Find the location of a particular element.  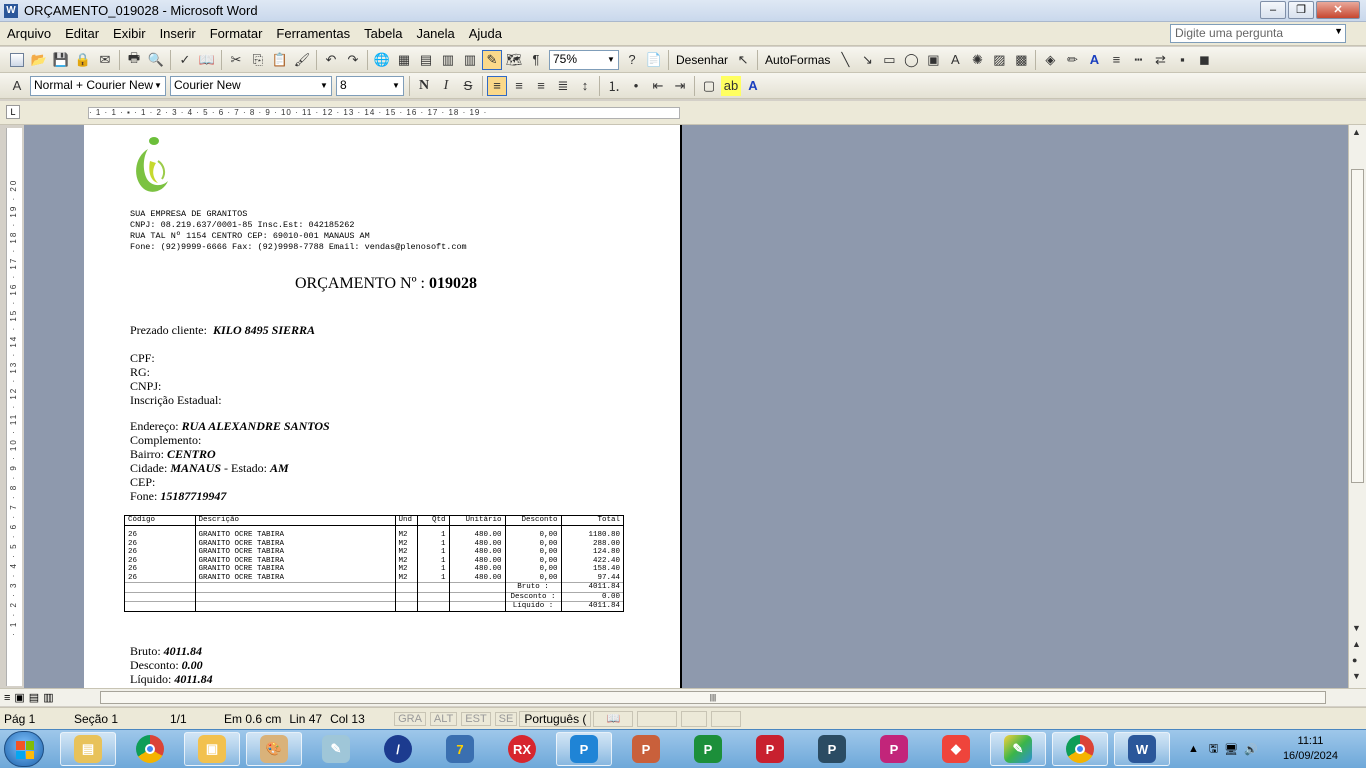

scroll-thumb is located at coordinates (1357, 326).